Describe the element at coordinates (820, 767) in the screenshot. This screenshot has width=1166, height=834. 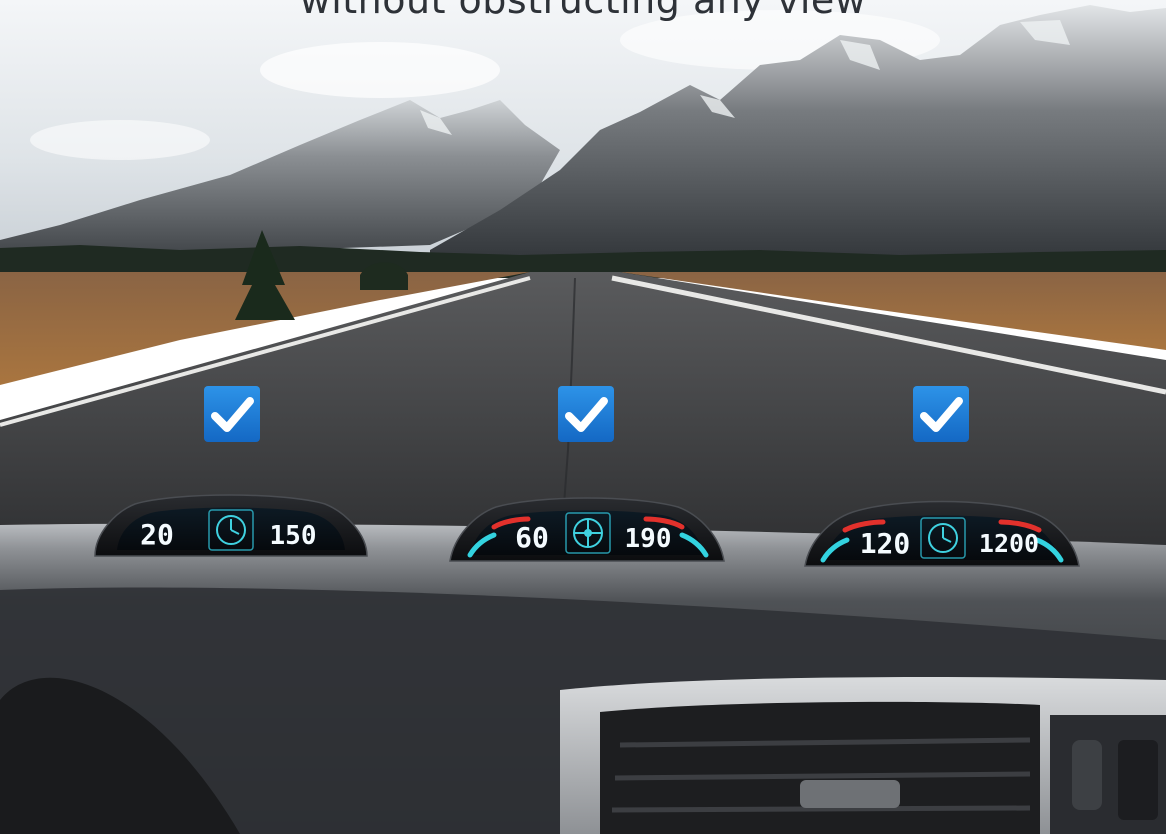
I see `air-vent` at that location.